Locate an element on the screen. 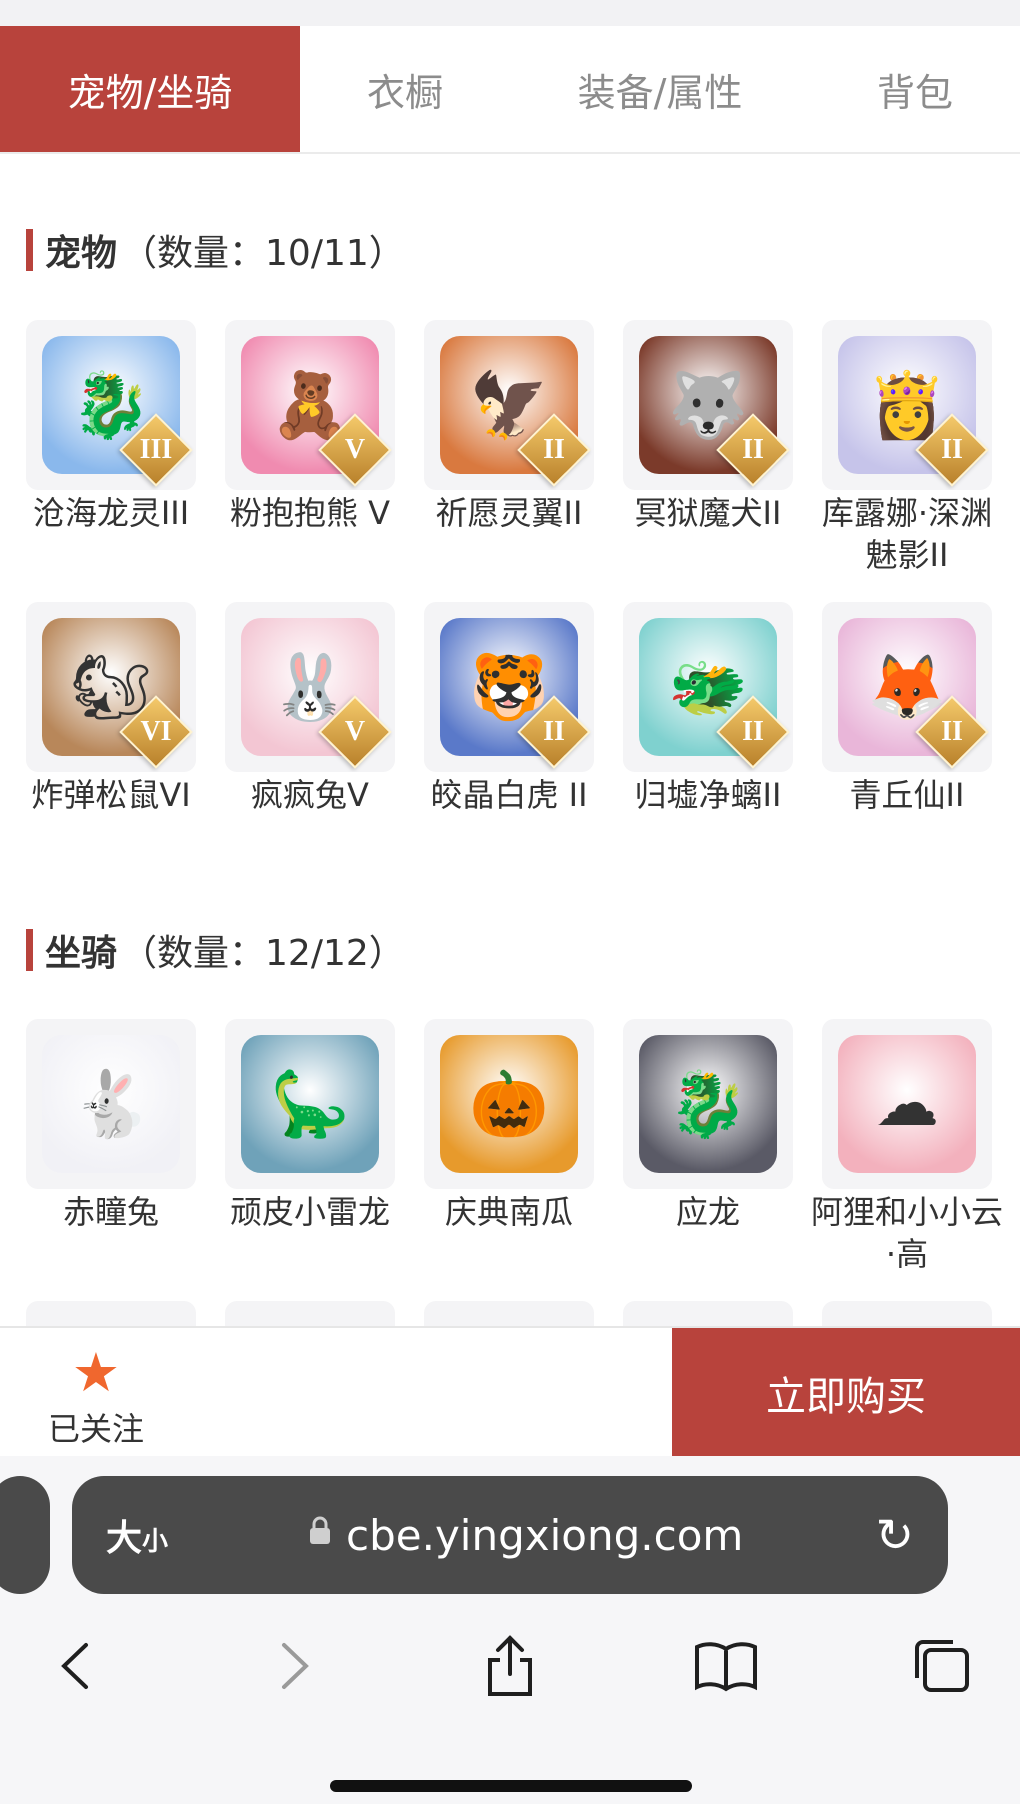 The width and height of the screenshot is (1020, 1804). dragon-icon: 🐉 is located at coordinates (708, 1104).